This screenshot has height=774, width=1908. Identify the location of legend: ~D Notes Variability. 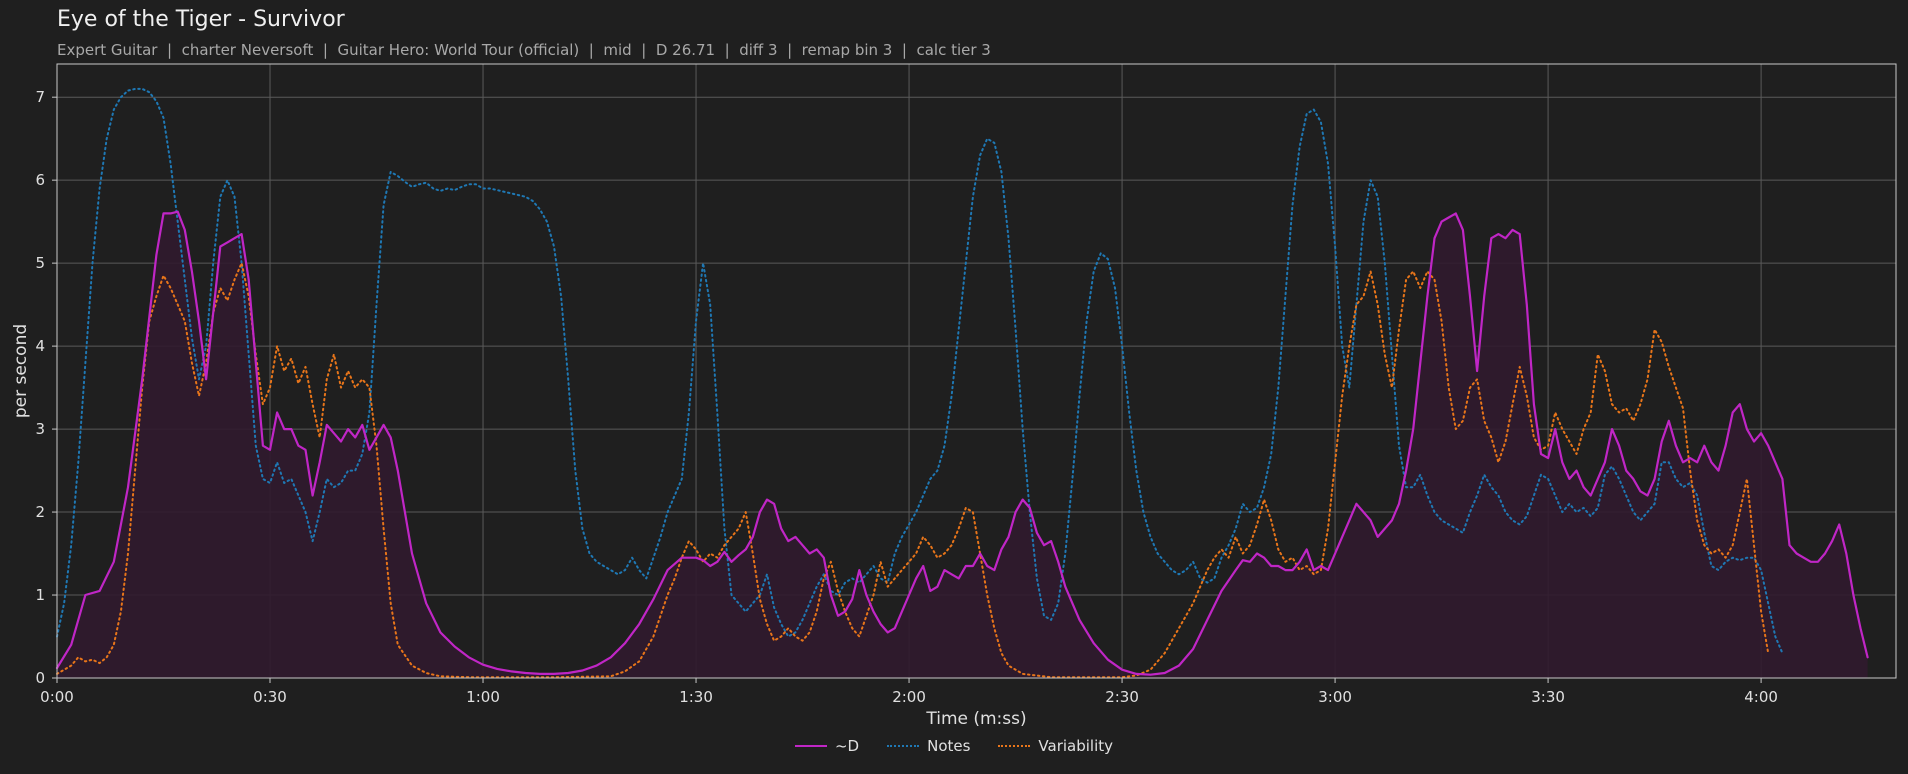
(954, 746).